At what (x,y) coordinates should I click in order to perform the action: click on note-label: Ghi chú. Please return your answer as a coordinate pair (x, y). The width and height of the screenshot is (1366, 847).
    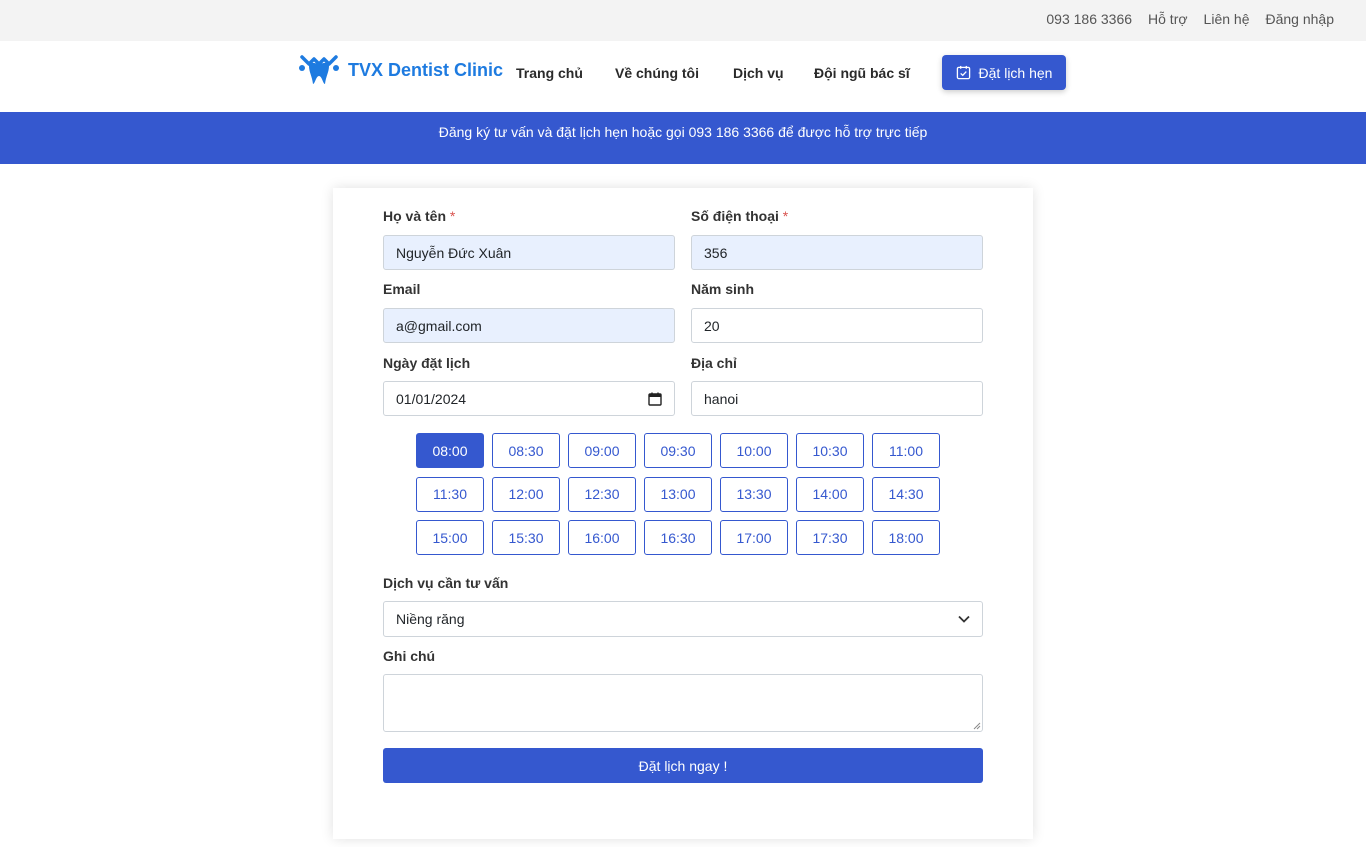
    Looking at the image, I should click on (409, 656).